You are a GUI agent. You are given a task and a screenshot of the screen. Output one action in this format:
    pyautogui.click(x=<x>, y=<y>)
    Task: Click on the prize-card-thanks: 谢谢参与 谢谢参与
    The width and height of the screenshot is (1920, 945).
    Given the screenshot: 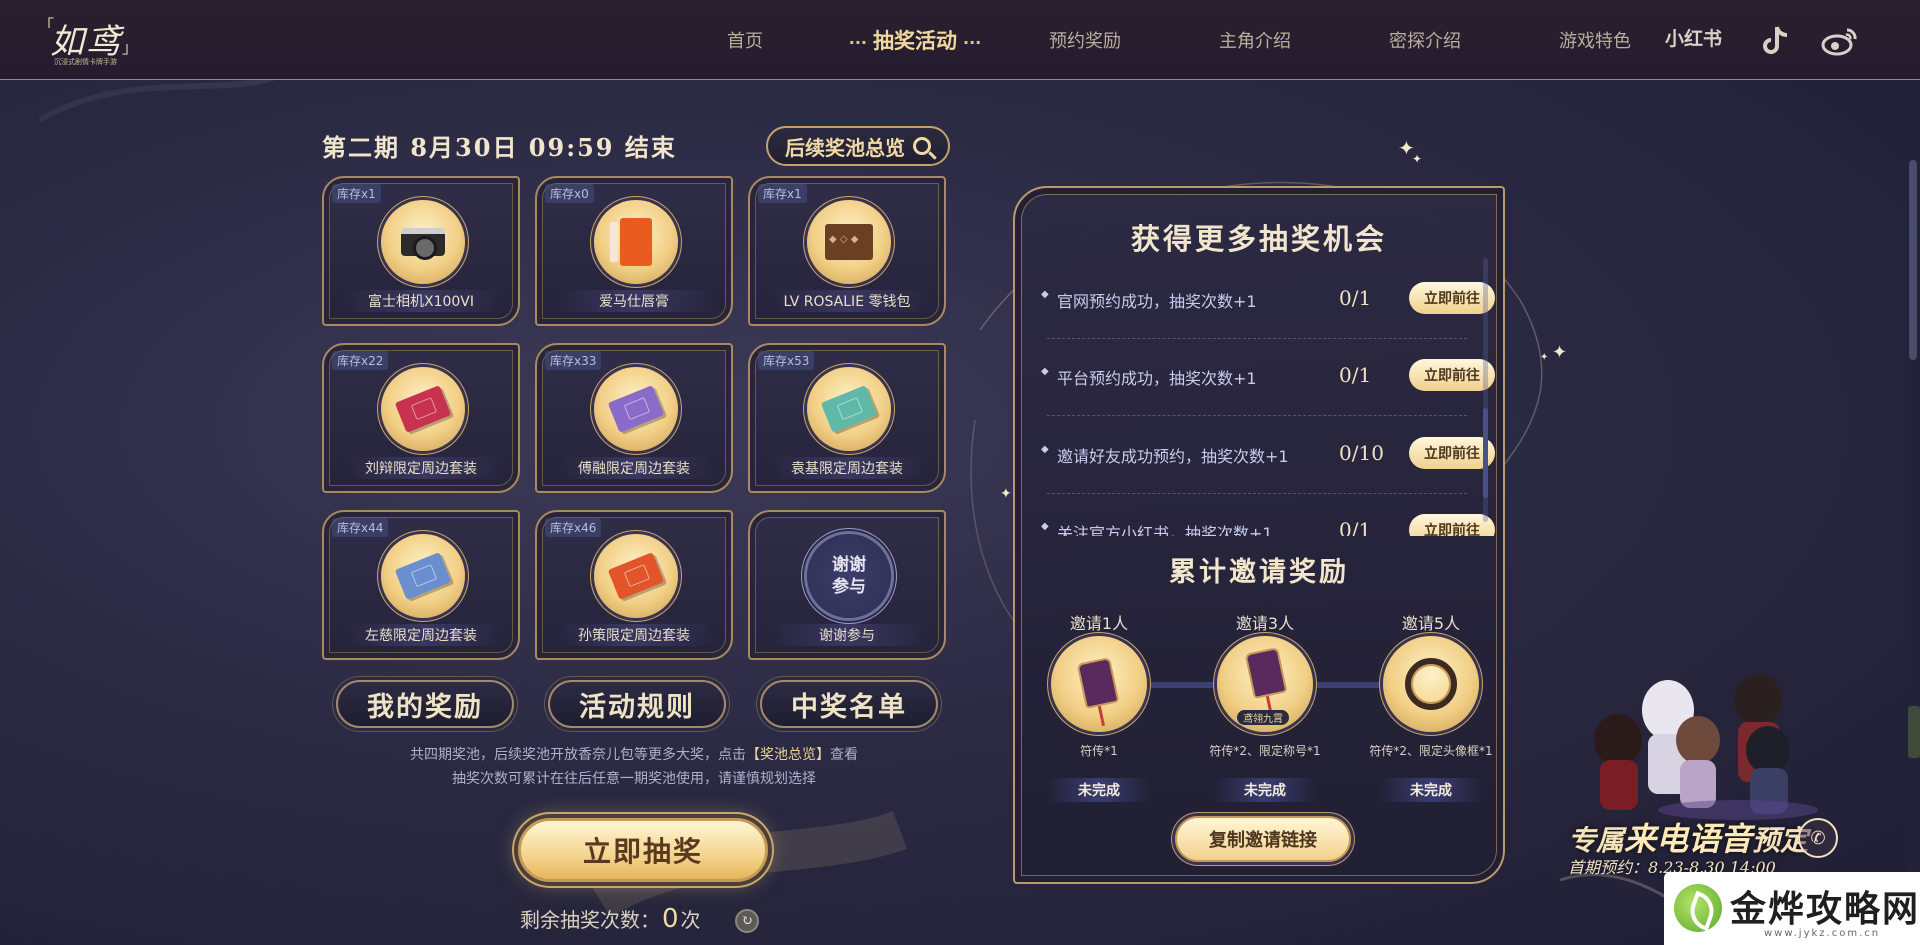 What is the action you would take?
    pyautogui.click(x=847, y=585)
    